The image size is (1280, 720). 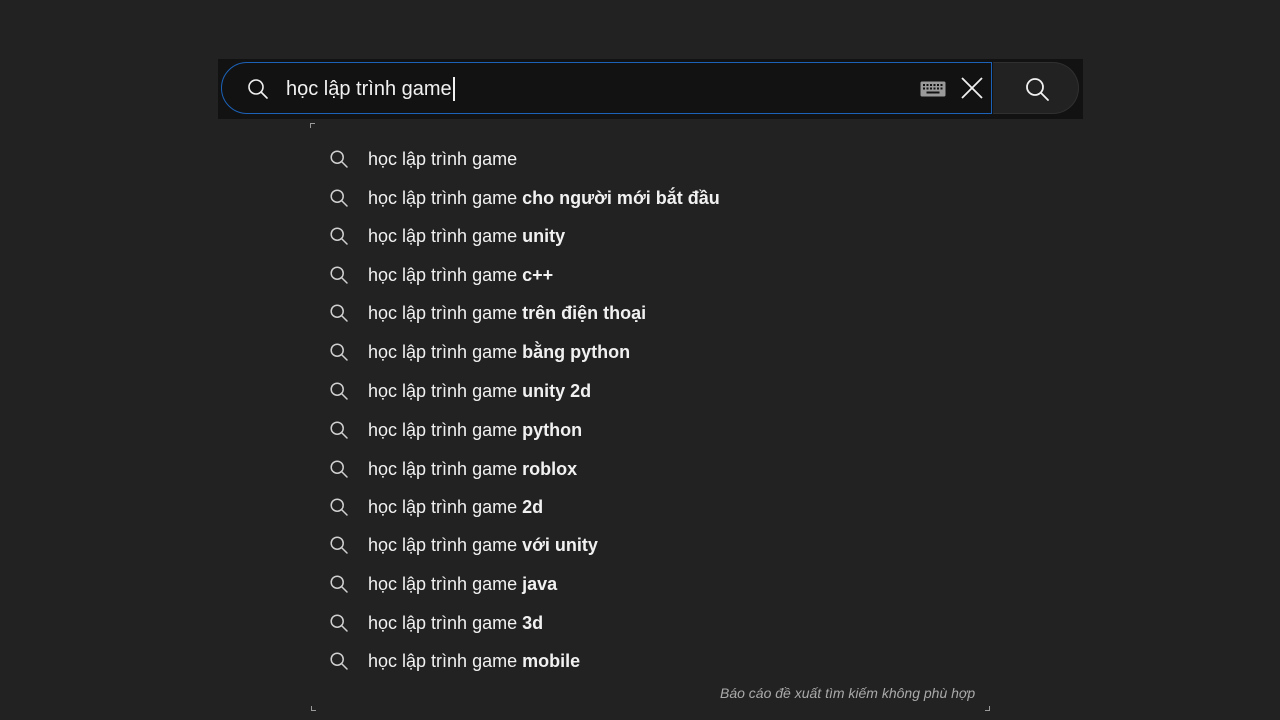 I want to click on suggestion-item: học lập trình game cho người mới bắt đầu, so click(x=650, y=198).